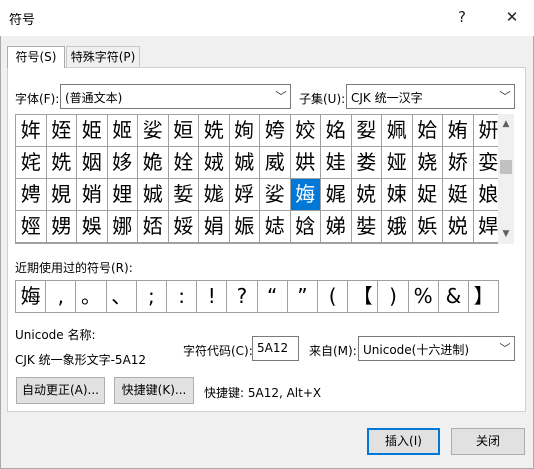 The image size is (534, 469). I want to click on from-label: 来自(M):, so click(333, 351).